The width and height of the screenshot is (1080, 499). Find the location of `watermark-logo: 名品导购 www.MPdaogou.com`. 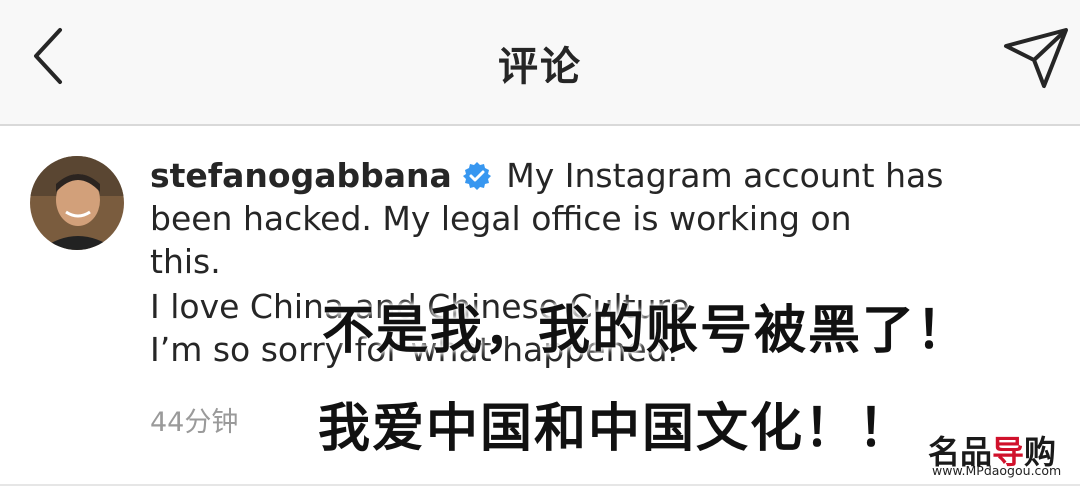

watermark-logo: 名品导购 www.MPdaogou.com is located at coordinates (998, 453).